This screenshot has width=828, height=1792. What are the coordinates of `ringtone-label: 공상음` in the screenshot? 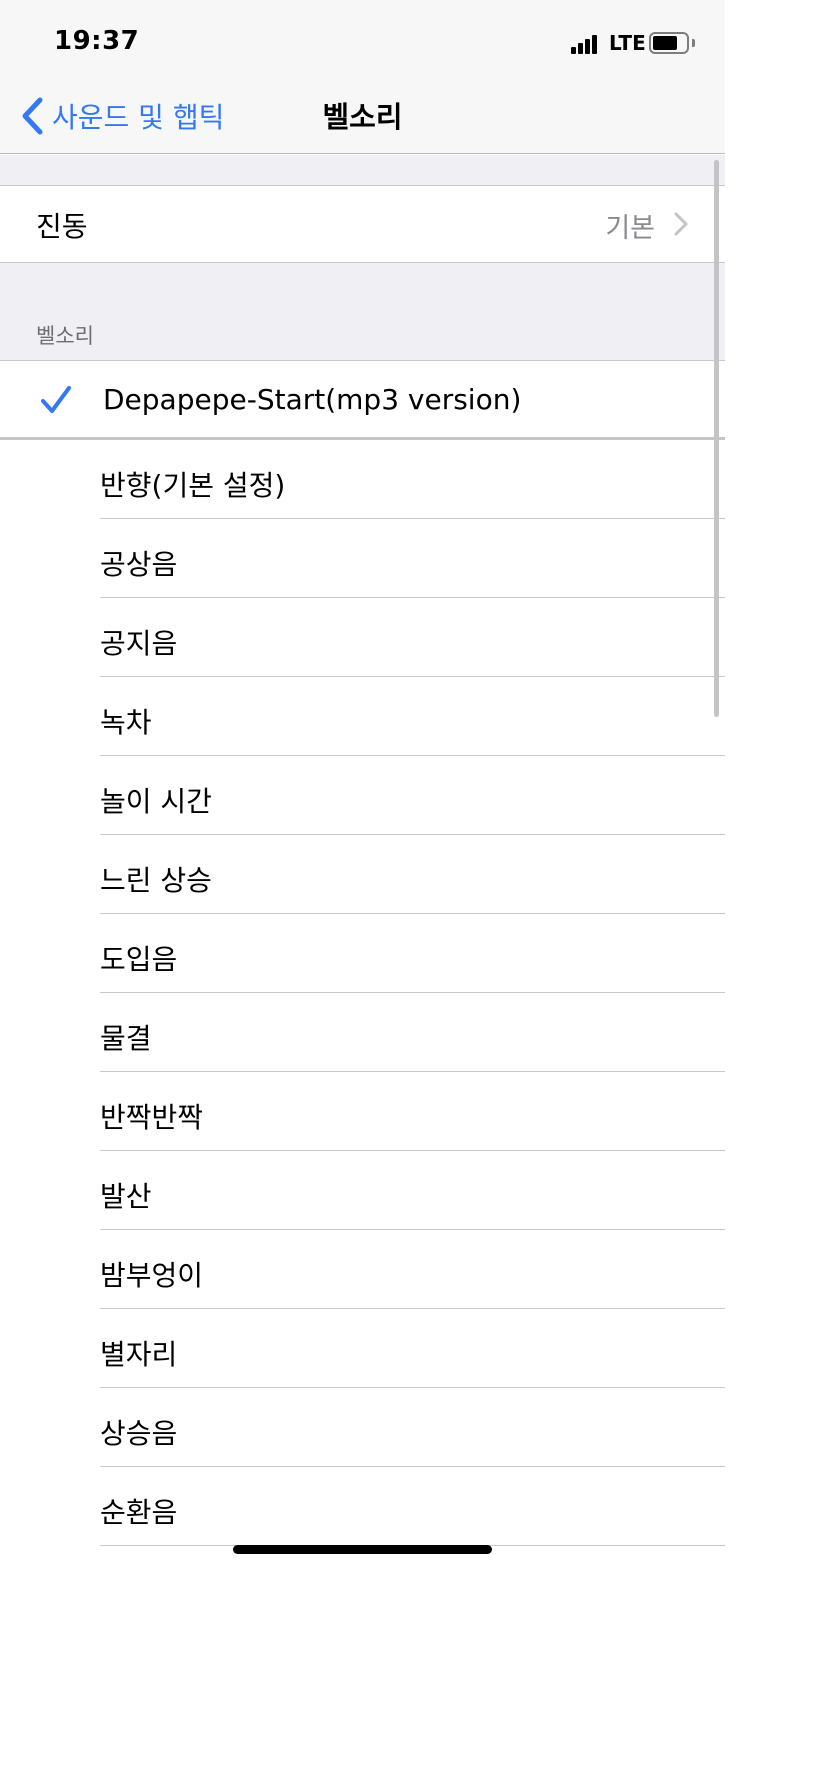 It's located at (139, 564).